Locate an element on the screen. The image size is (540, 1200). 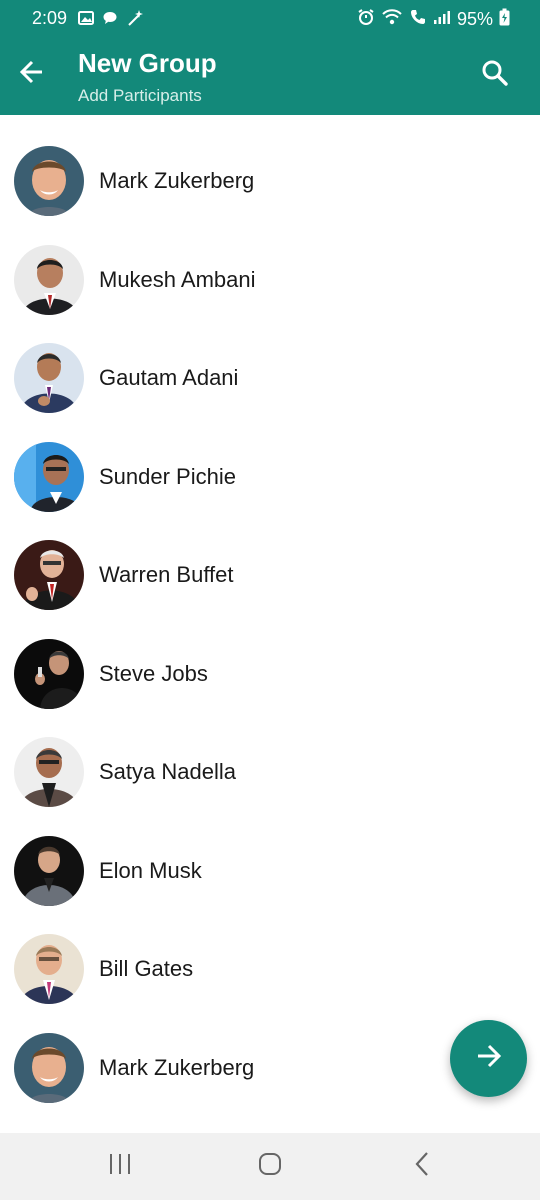
back-icon is located at coordinates (422, 1166).